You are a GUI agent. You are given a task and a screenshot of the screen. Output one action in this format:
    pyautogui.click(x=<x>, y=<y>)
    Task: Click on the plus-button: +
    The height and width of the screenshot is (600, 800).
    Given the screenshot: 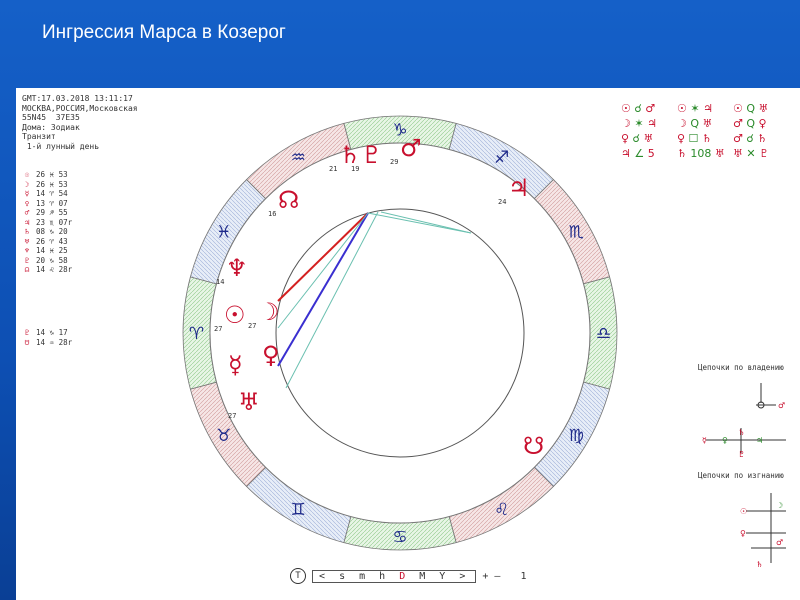 What is the action you would take?
    pyautogui.click(x=485, y=576)
    